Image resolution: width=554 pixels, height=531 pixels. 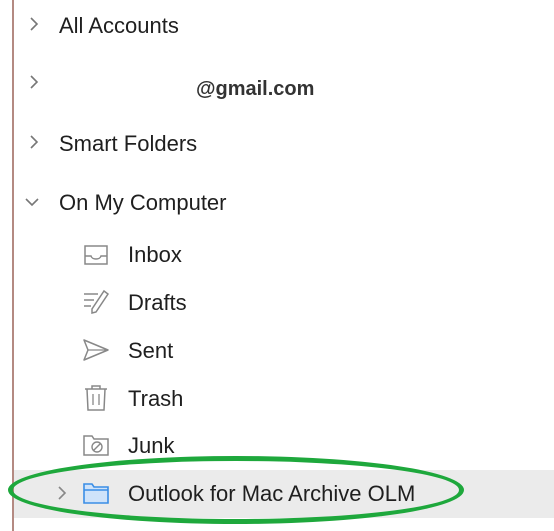 I want to click on sidebar-item-label: Smart Folders, so click(x=128, y=143).